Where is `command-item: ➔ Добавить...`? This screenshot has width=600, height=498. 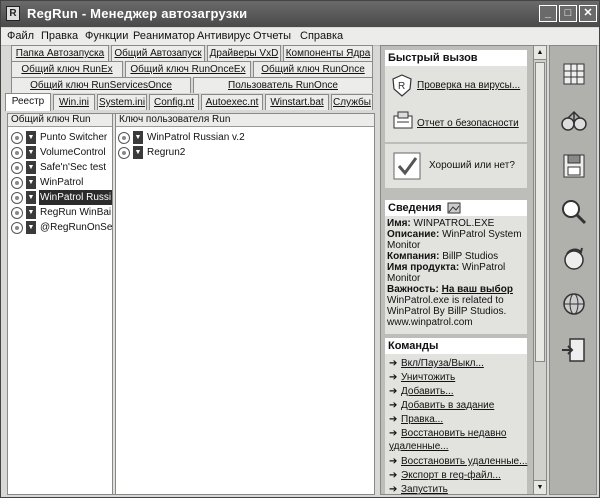
command-item: ➔ Добавить... is located at coordinates (421, 391).